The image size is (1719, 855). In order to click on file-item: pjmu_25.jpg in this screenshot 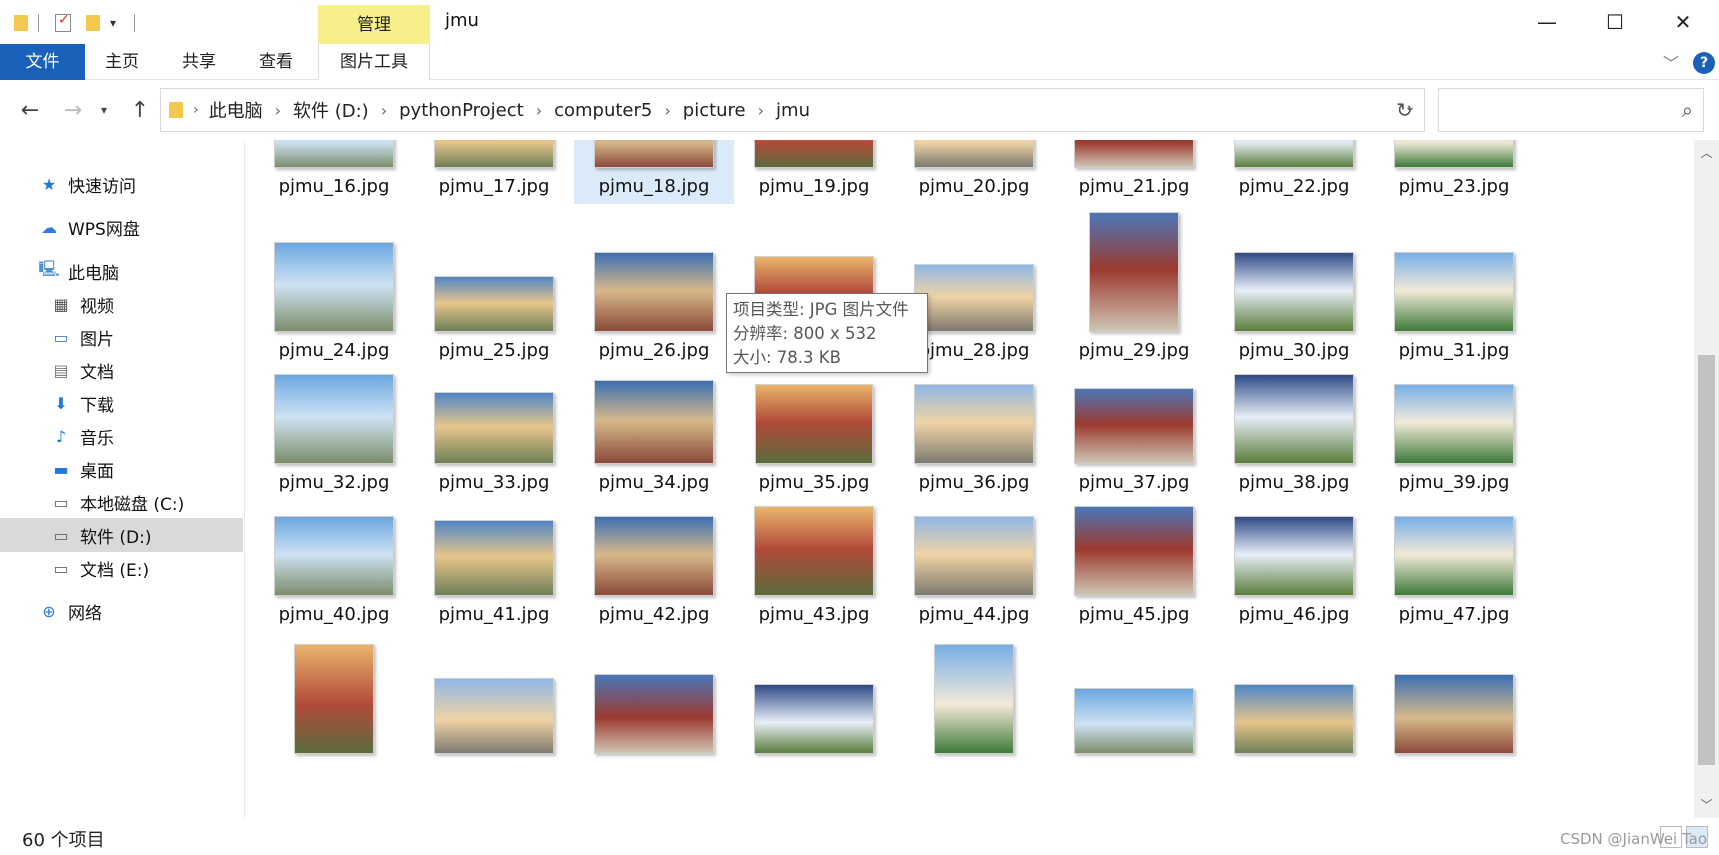, I will do `click(494, 286)`.